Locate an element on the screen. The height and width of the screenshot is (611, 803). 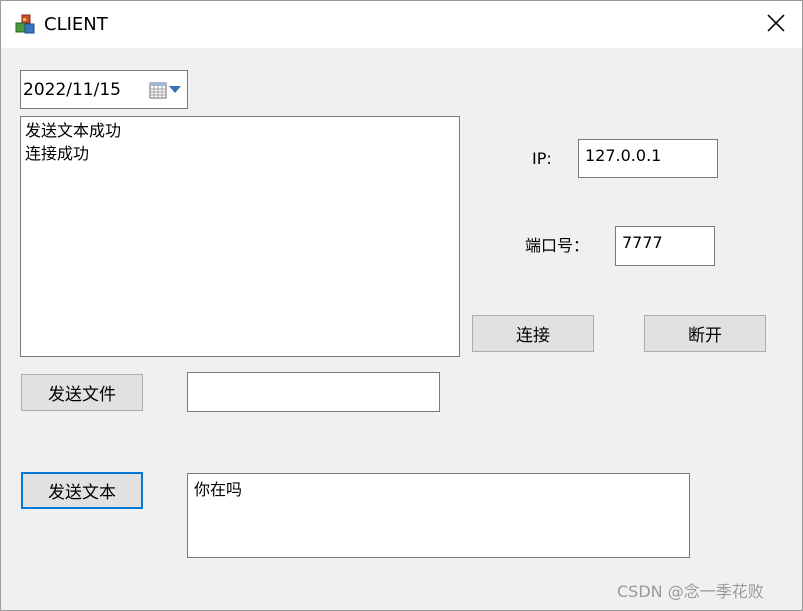
title-bar: CLIENT is located at coordinates (401, 24).